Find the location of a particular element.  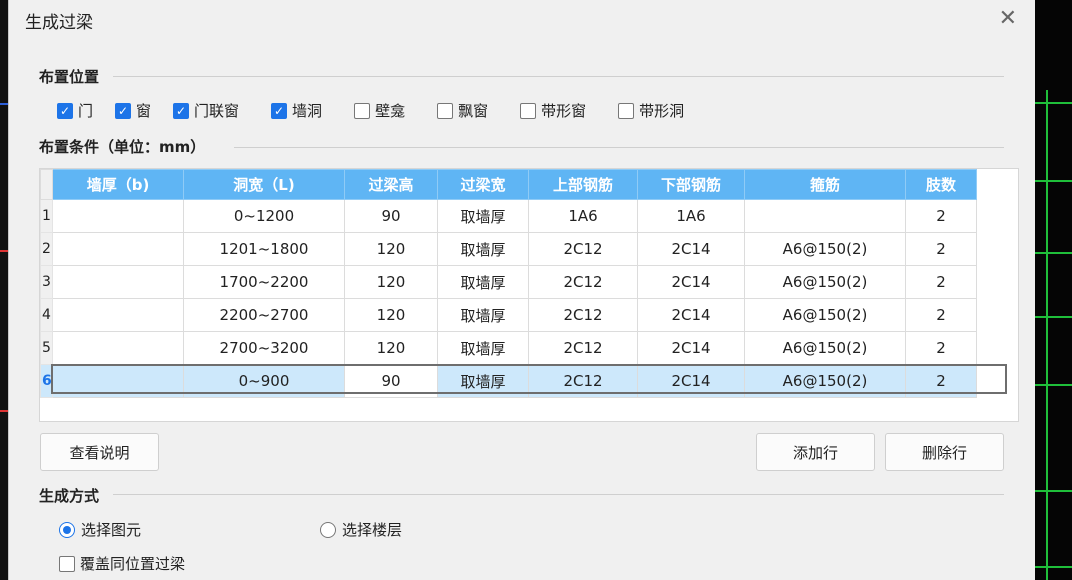

column-header: 上部钢筋 is located at coordinates (583, 184).